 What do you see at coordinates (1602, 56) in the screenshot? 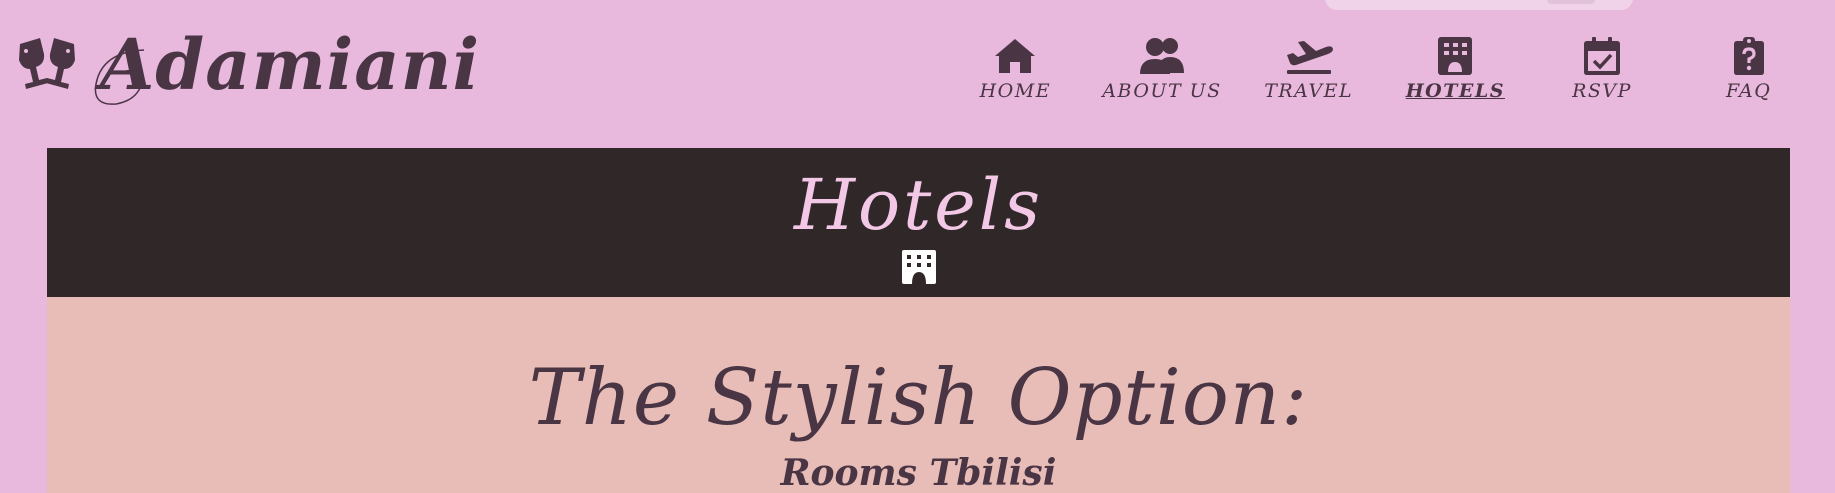
I see `calendar-check-icon` at bounding box center [1602, 56].